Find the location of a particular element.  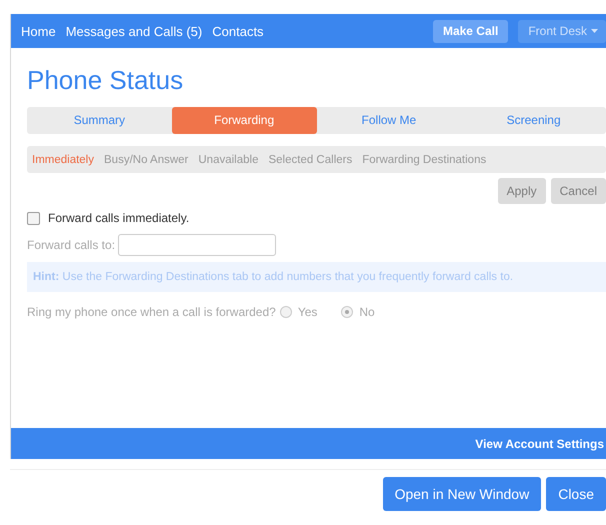

radio-label: No is located at coordinates (367, 312).